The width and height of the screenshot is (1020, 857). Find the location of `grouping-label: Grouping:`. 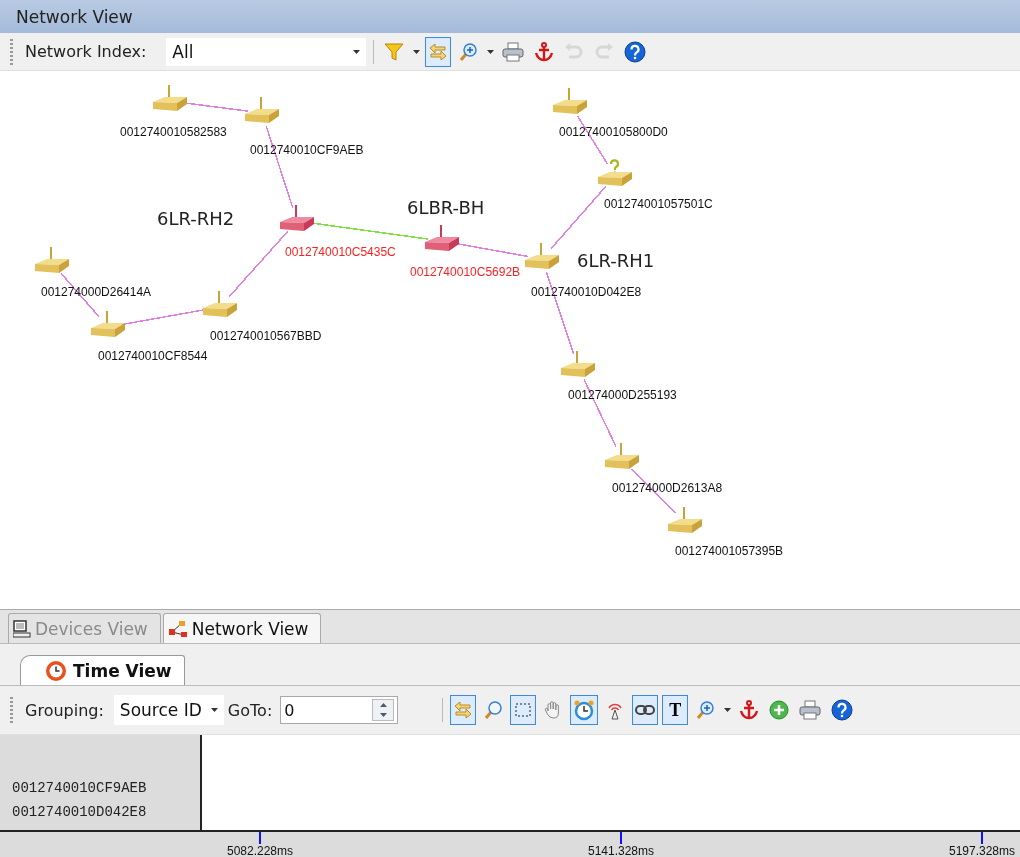

grouping-label: Grouping: is located at coordinates (64, 710).